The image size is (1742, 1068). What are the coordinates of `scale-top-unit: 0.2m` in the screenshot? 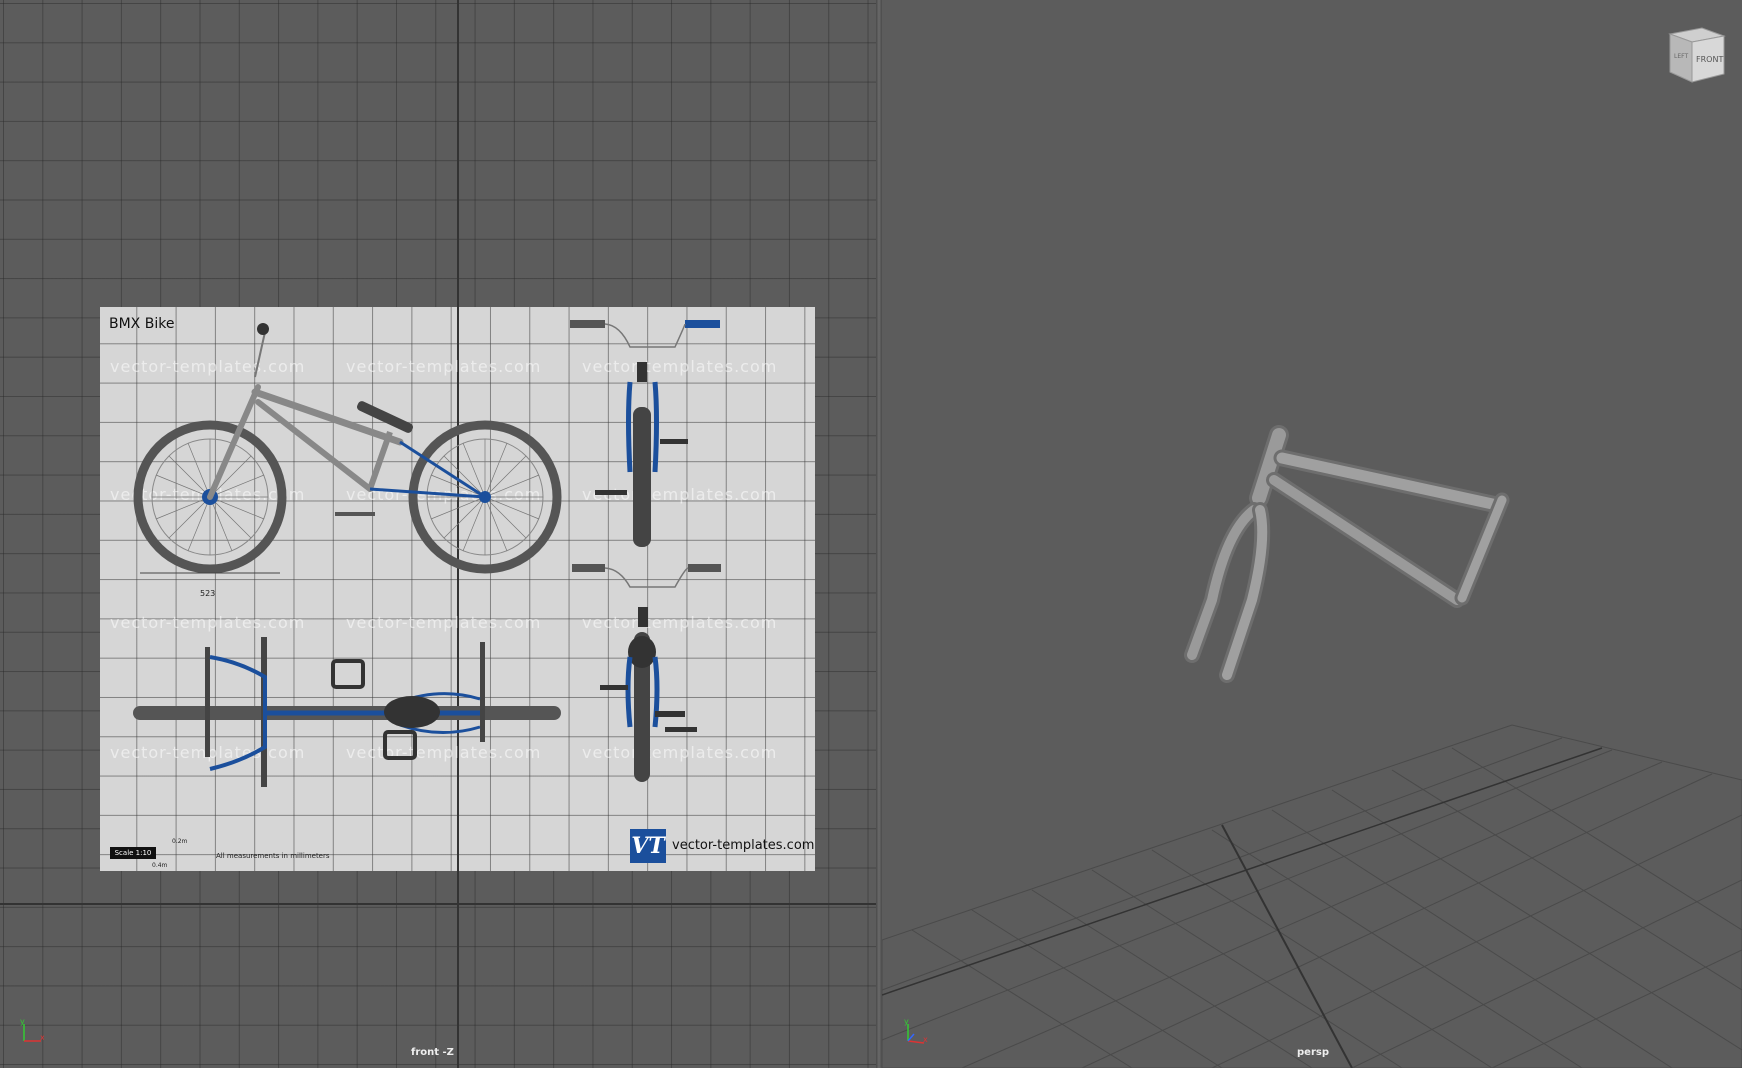 It's located at (180, 841).